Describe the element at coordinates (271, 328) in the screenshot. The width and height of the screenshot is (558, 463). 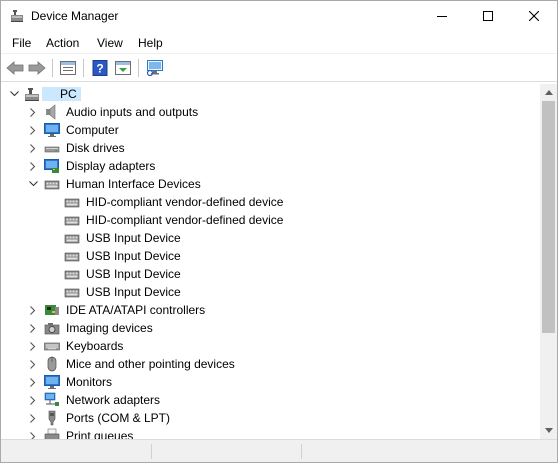
I see `tree-item-imaging-devices: Imaging devices` at that location.